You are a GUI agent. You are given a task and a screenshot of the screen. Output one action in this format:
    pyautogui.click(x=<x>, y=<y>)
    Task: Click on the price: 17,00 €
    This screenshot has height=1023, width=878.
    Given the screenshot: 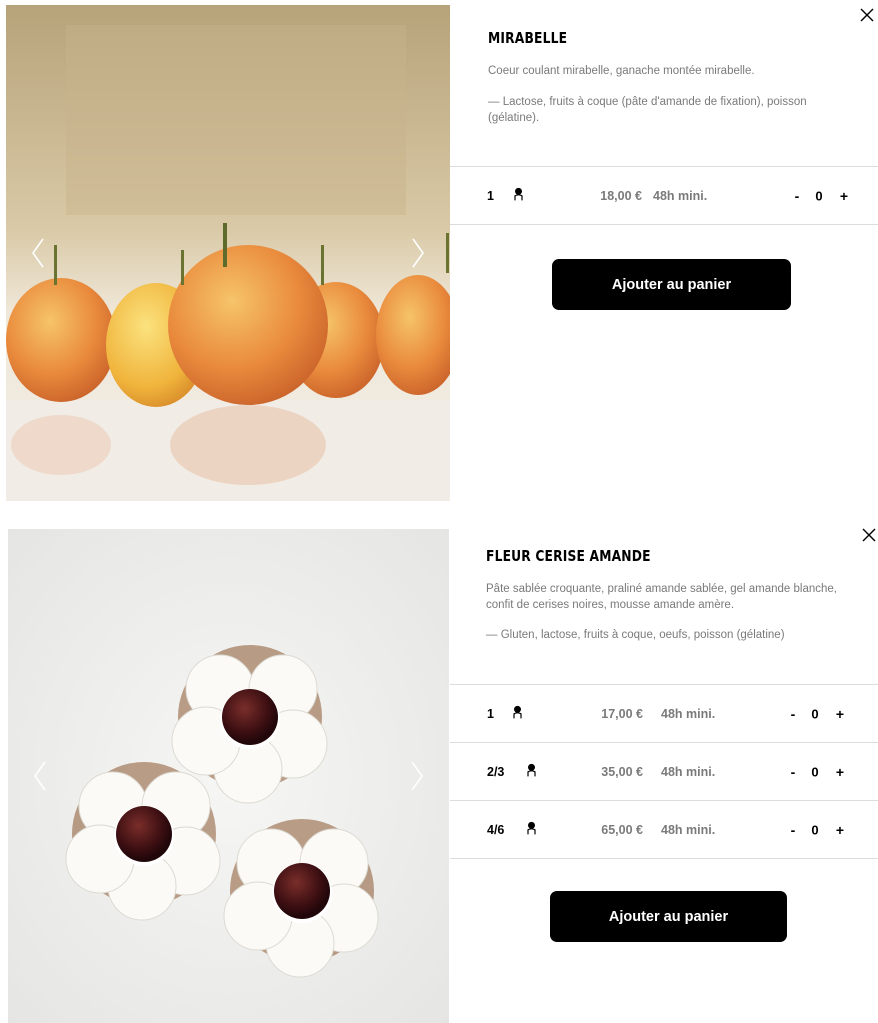 What is the action you would take?
    pyautogui.click(x=622, y=713)
    